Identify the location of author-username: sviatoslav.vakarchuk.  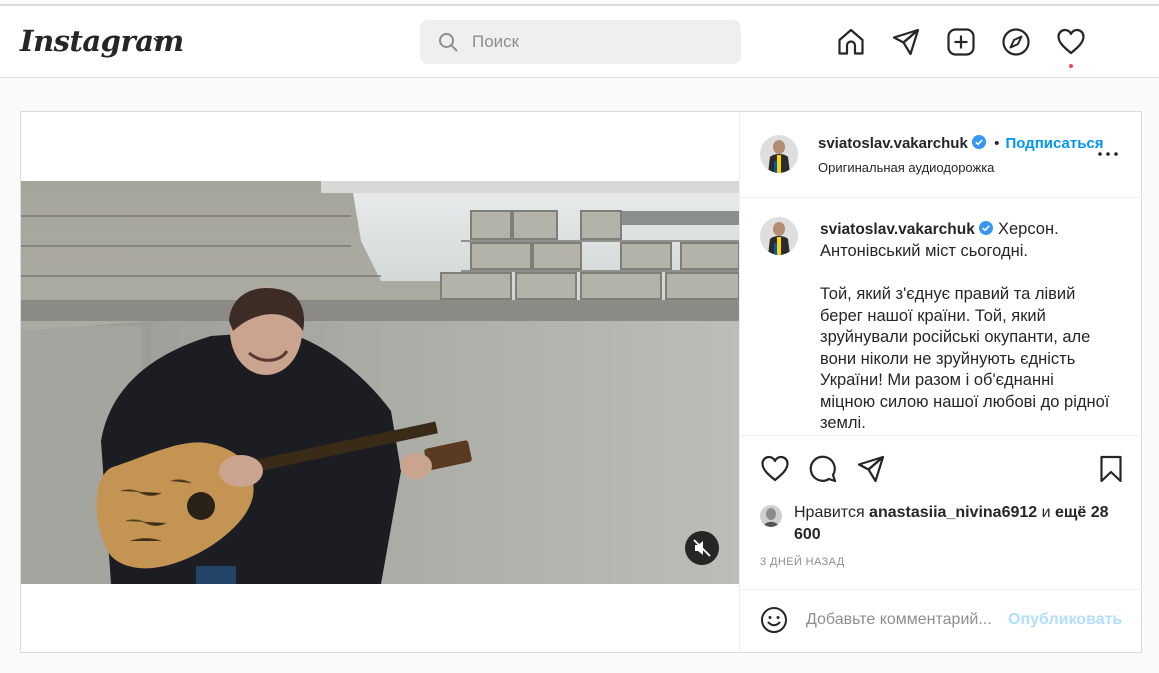
(893, 143).